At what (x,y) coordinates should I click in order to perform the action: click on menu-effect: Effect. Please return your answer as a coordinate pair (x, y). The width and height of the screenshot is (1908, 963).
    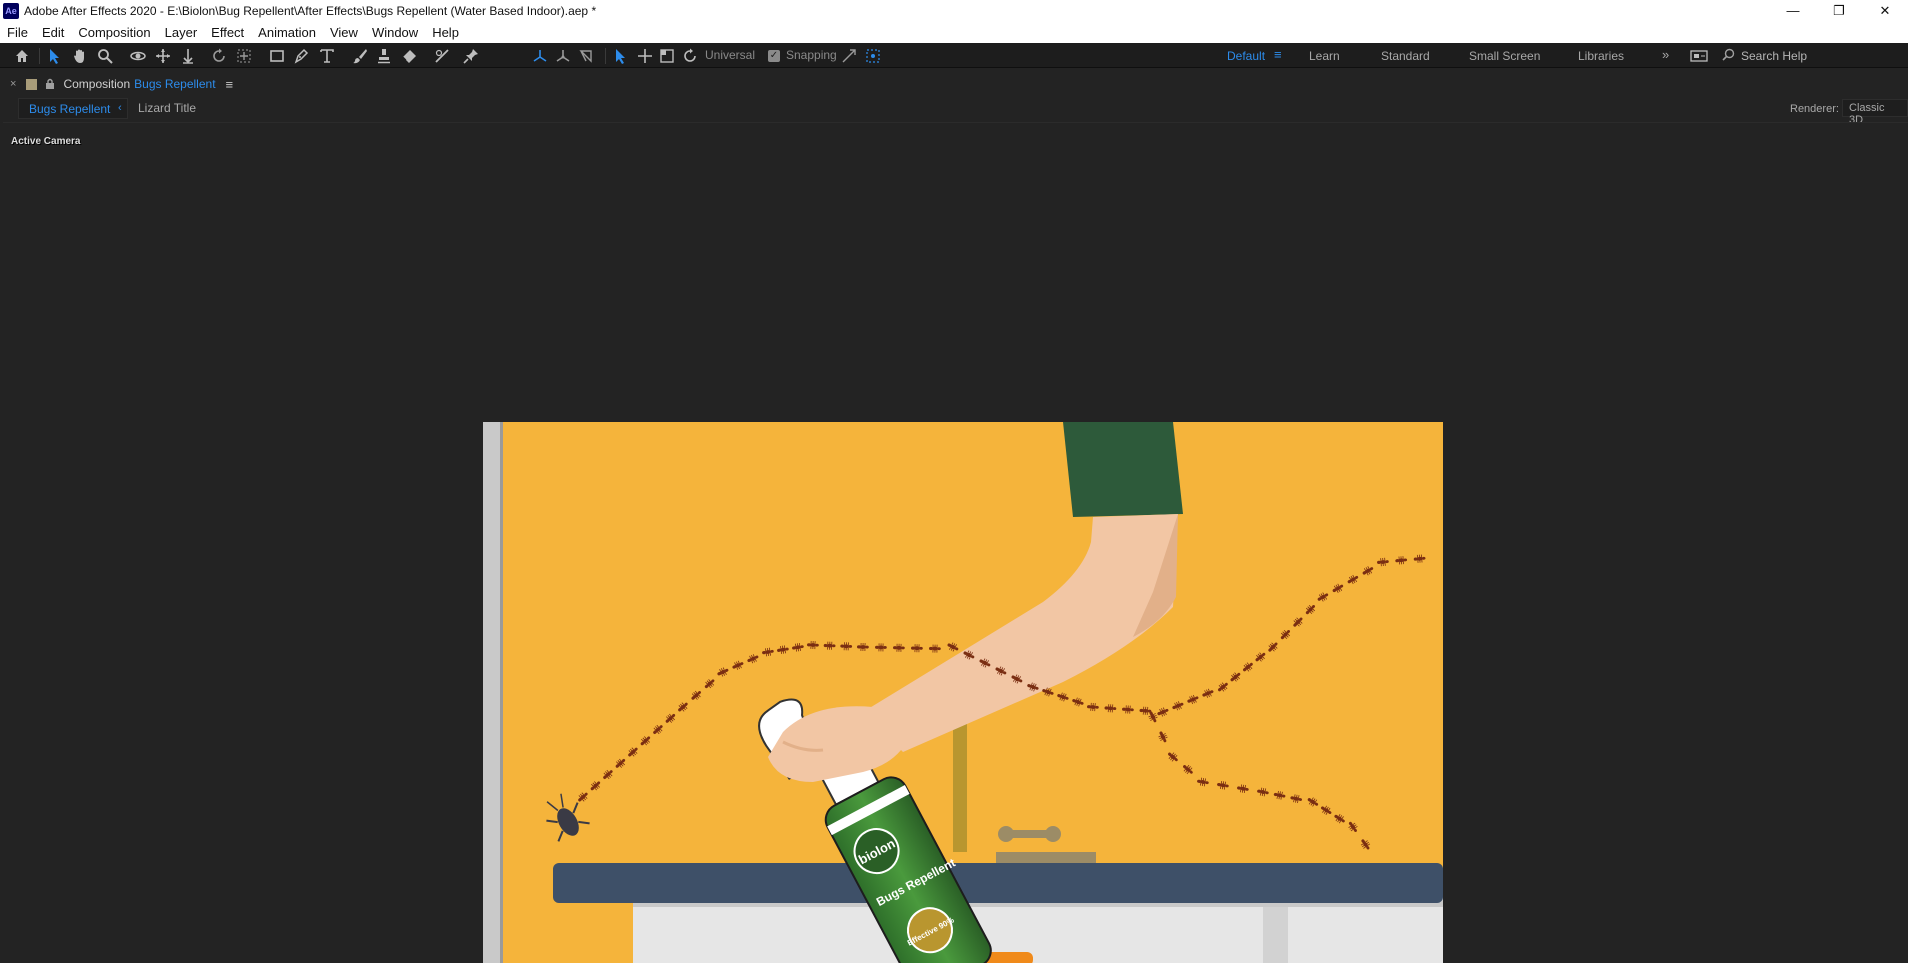
    Looking at the image, I should click on (227, 32).